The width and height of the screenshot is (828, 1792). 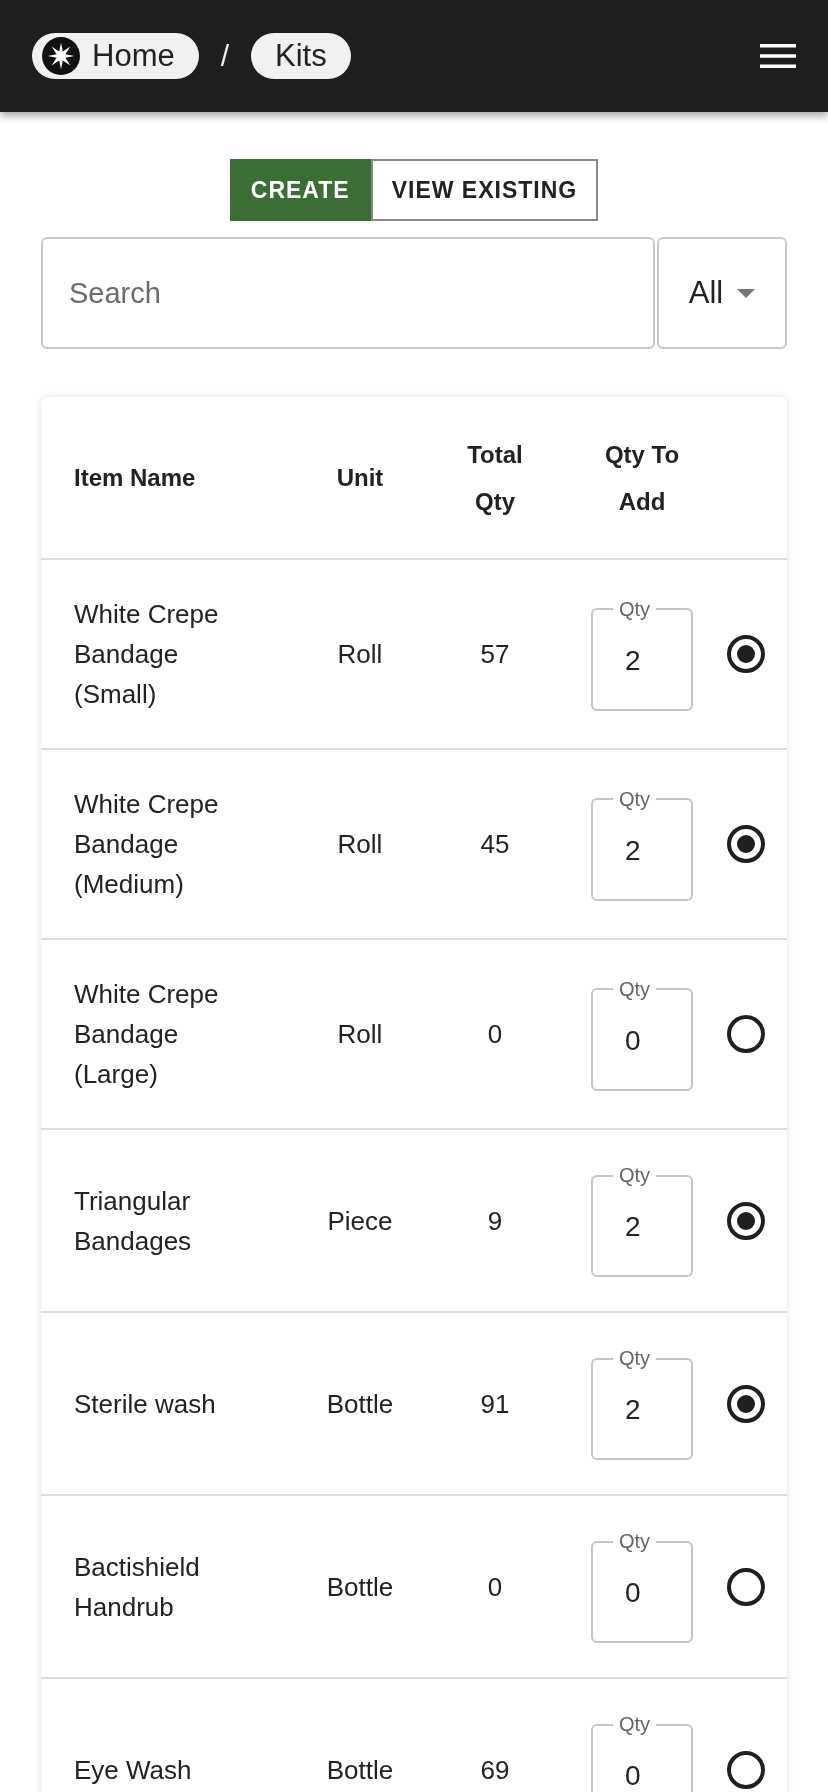 I want to click on unit-cell-text: Piece, so click(x=360, y=1221).